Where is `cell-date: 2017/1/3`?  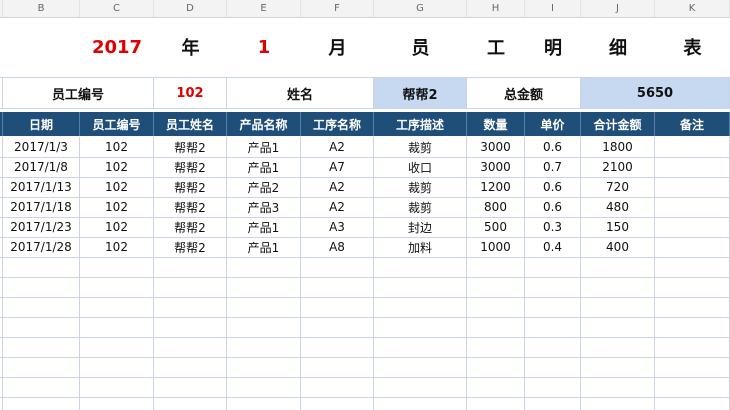
cell-date: 2017/1/3 is located at coordinates (41, 147).